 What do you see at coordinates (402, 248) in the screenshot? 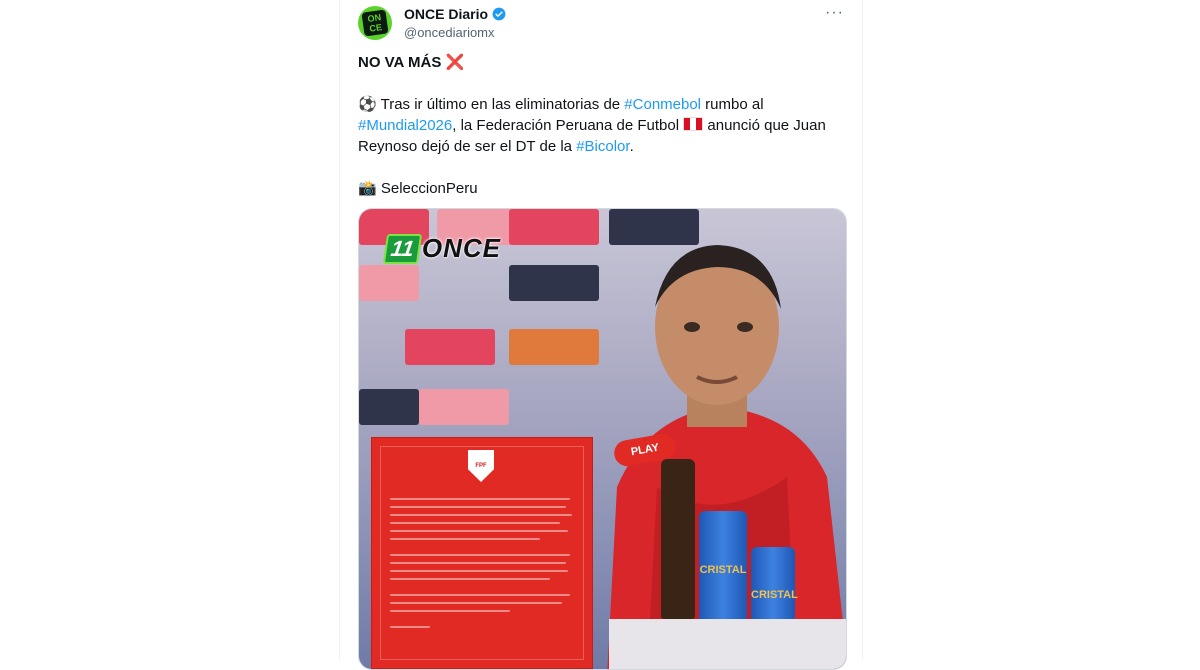
I see `logo-number: 11` at bounding box center [402, 248].